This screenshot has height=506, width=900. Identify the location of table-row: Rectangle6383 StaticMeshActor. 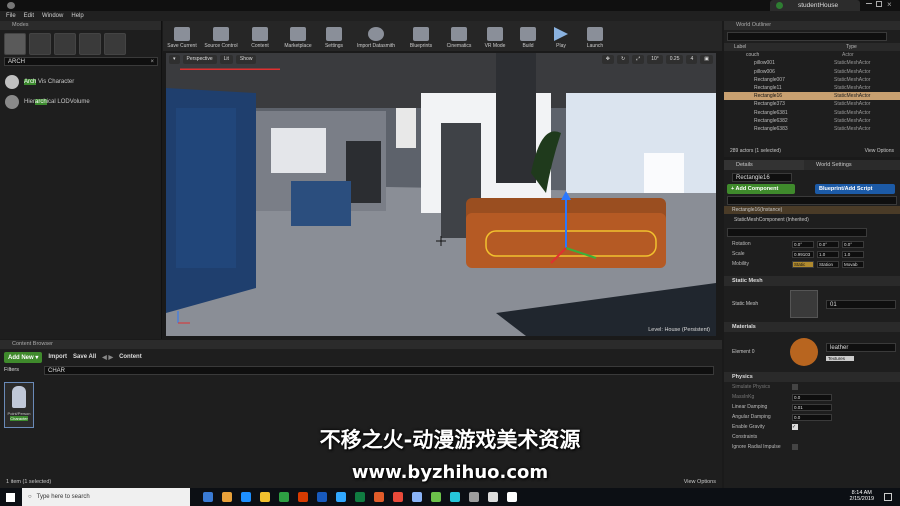
(812, 129).